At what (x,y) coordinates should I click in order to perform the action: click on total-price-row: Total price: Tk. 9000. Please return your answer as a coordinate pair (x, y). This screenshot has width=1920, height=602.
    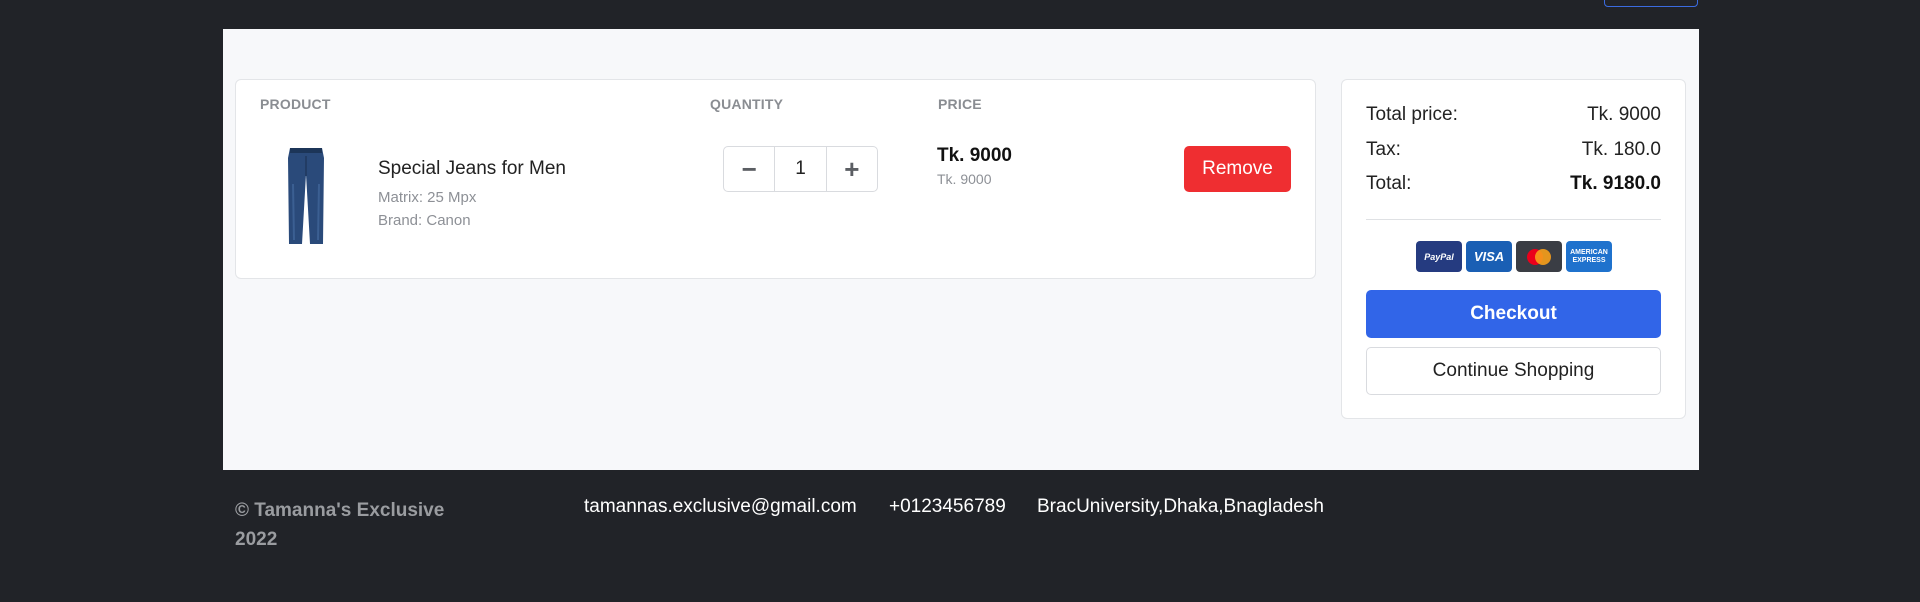
    Looking at the image, I should click on (1513, 115).